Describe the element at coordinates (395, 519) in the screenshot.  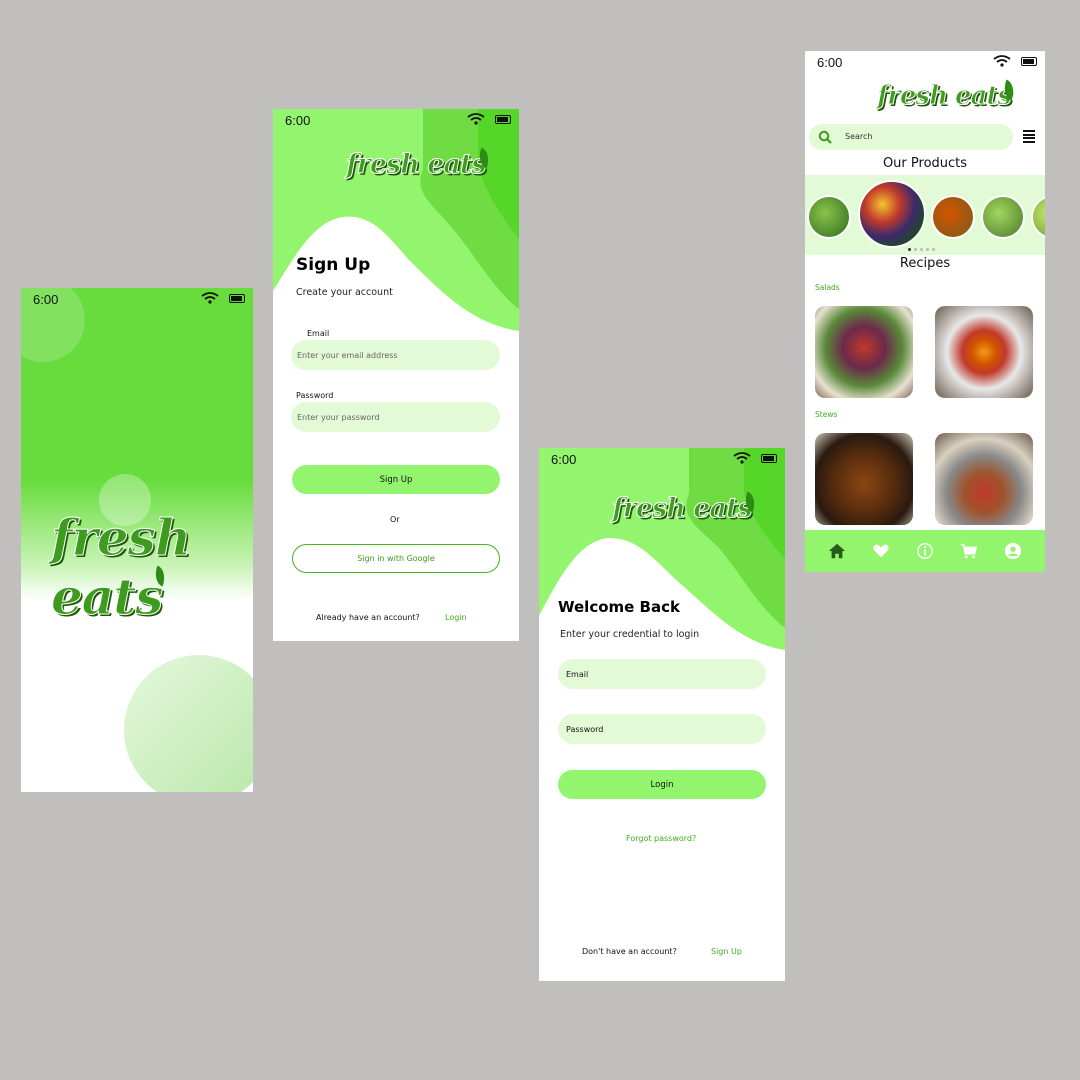
I see `or-divider: Or` at that location.